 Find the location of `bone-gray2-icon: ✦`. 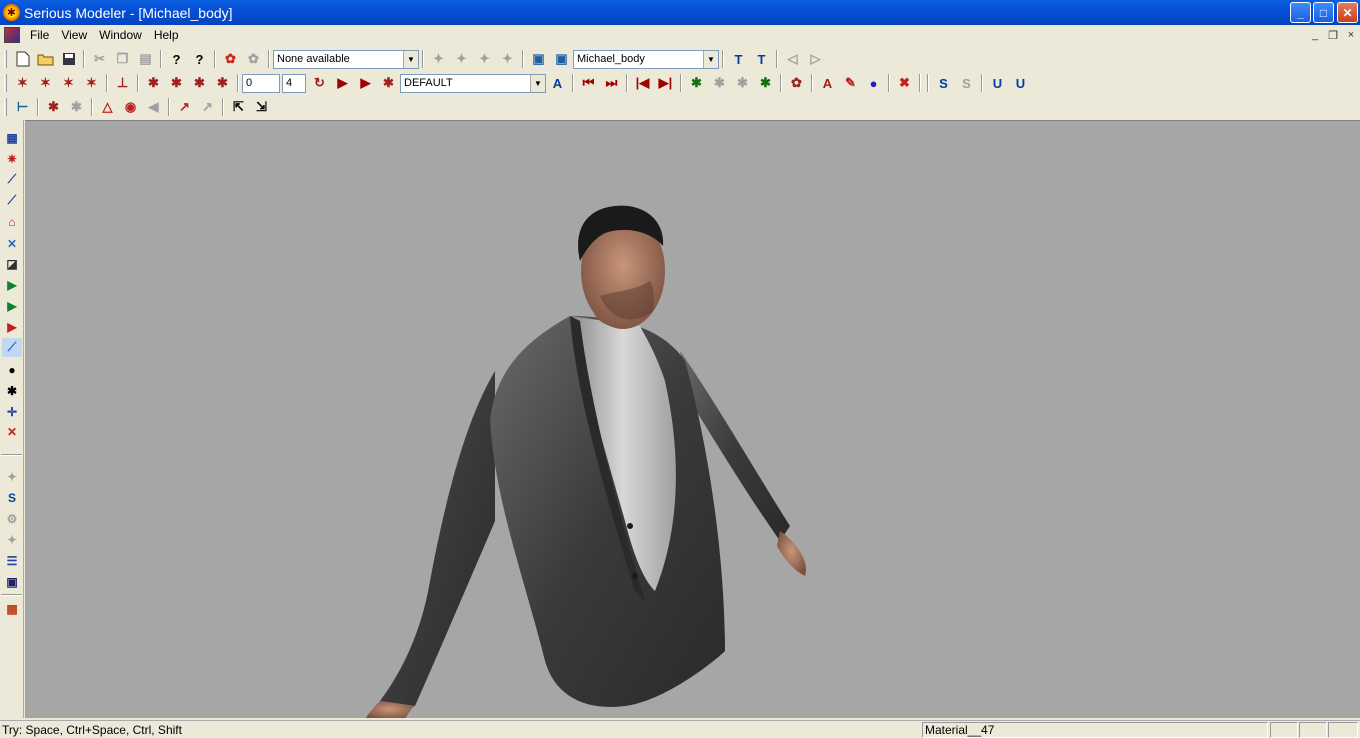

bone-gray2-icon: ✦ is located at coordinates (12, 539).